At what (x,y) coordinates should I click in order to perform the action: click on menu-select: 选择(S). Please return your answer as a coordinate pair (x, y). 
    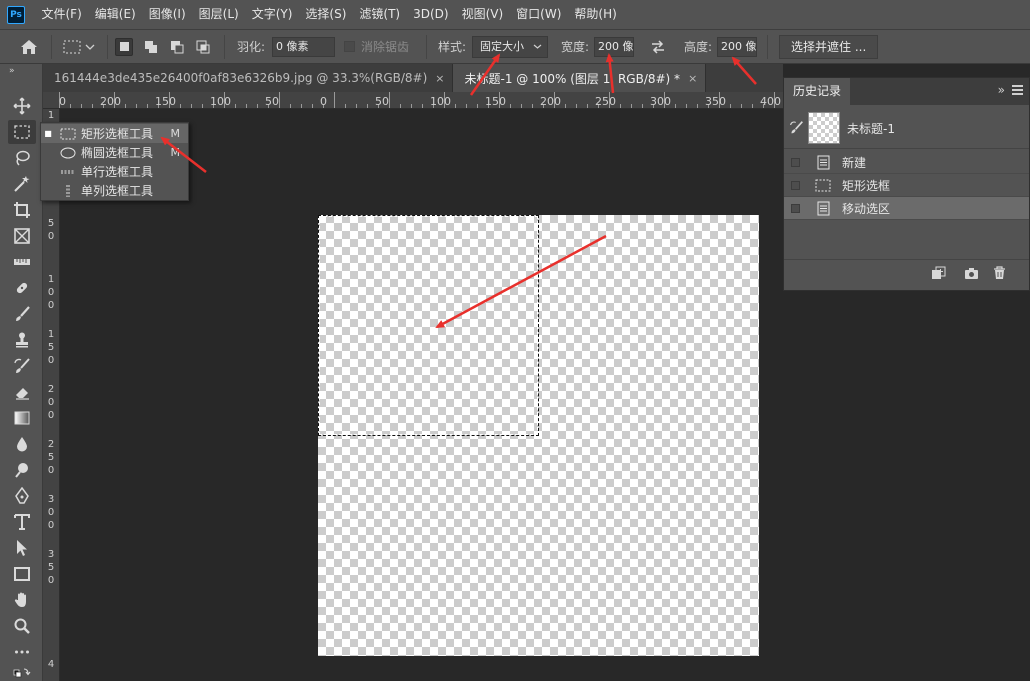
    Looking at the image, I should click on (326, 14).